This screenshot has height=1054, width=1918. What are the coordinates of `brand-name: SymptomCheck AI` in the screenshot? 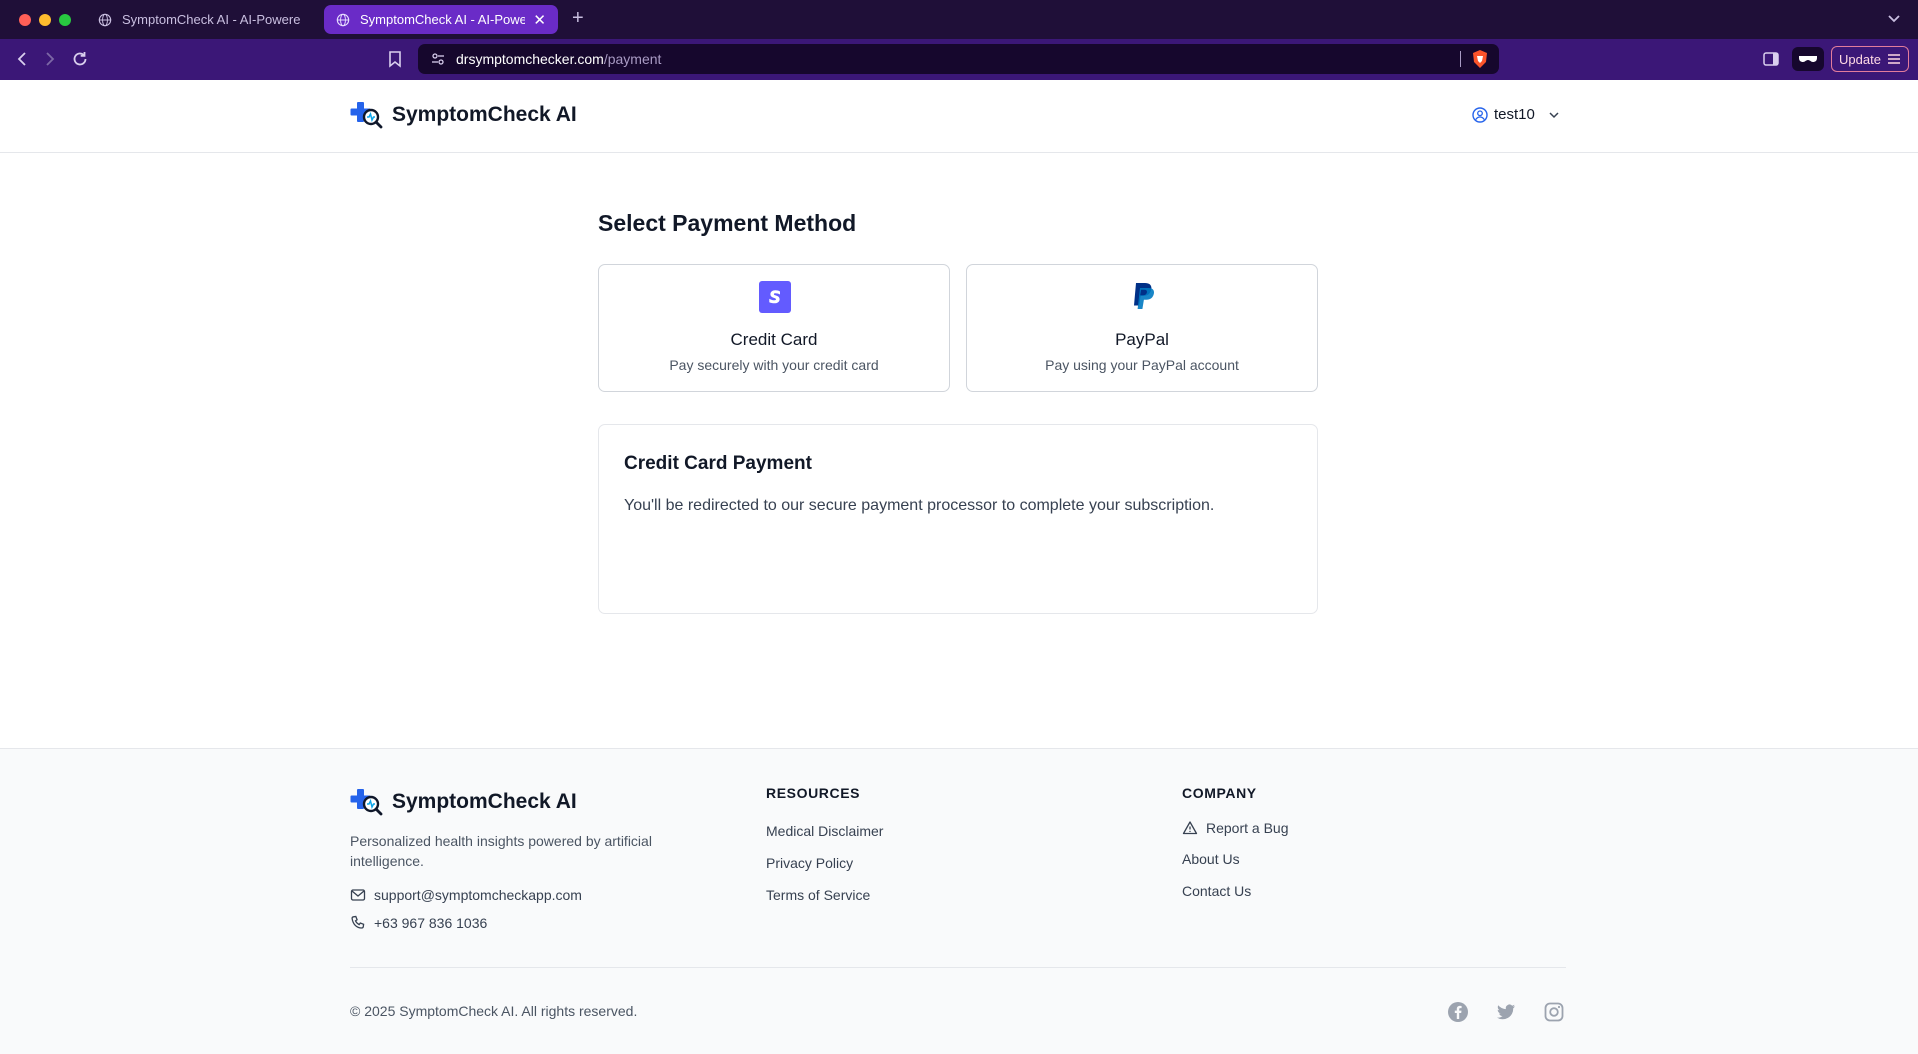 It's located at (484, 114).